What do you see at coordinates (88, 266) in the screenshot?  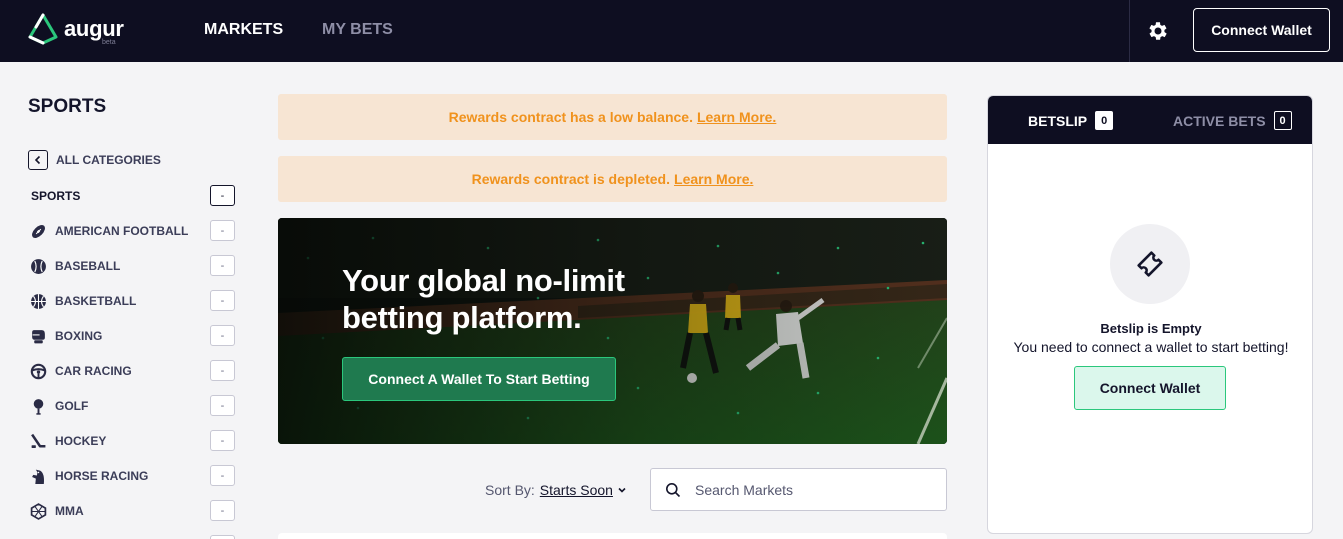 I see `sidebar-item-label: BASEBALL` at bounding box center [88, 266].